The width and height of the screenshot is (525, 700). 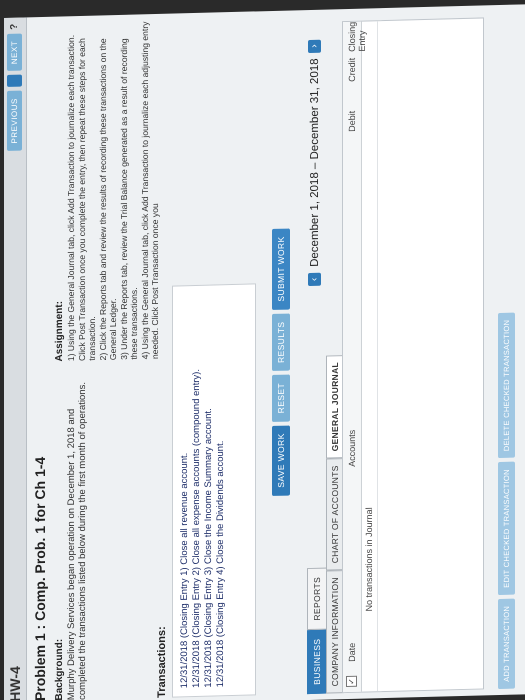 I want to click on edit-checked-transaction-button: Edit Checked Transaction, so click(x=506, y=528).